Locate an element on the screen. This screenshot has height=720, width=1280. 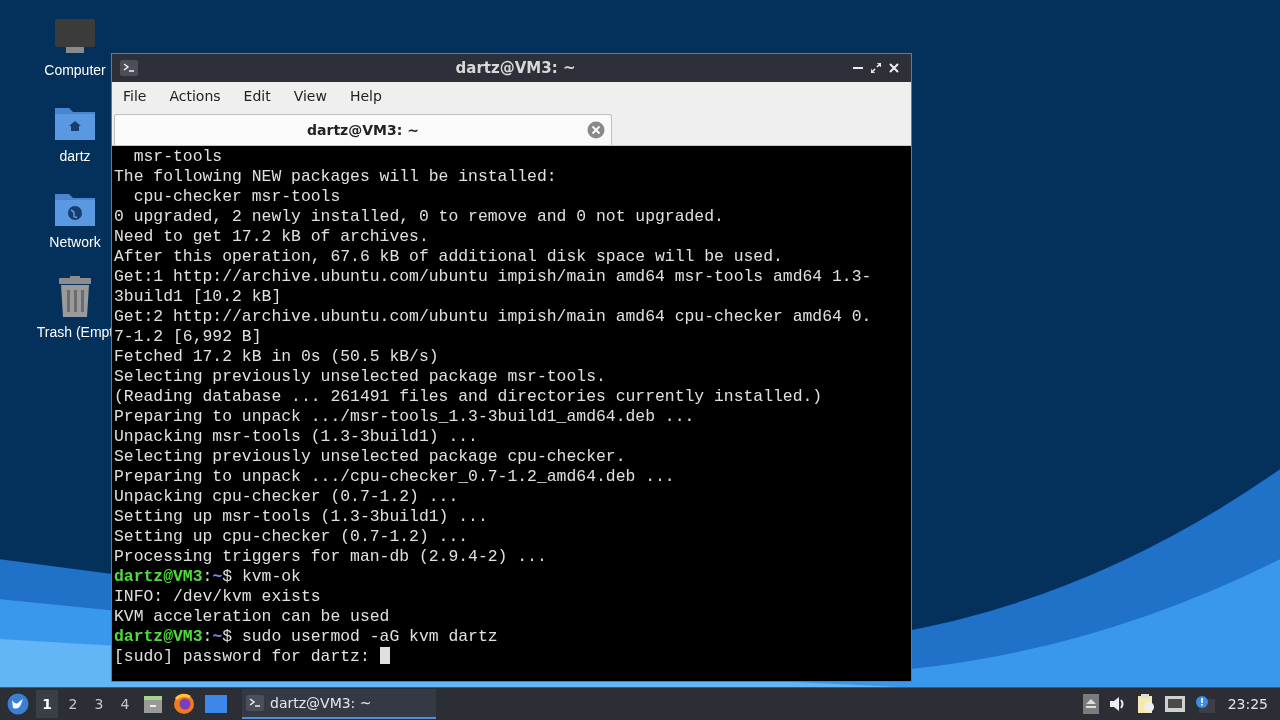
workspace-button: 4 is located at coordinates (125, 704).